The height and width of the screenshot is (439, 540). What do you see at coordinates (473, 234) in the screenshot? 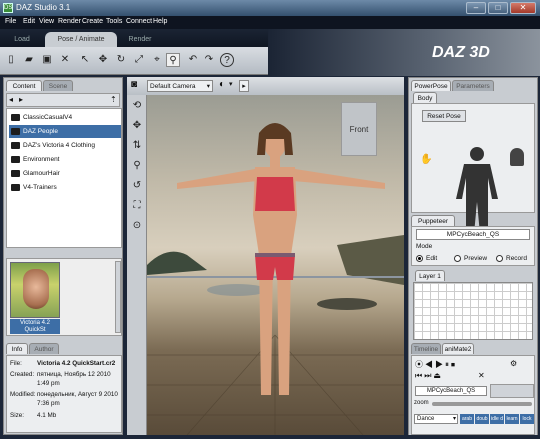
I see `puppeteer-file-field: MPCycBeach_QS` at bounding box center [473, 234].